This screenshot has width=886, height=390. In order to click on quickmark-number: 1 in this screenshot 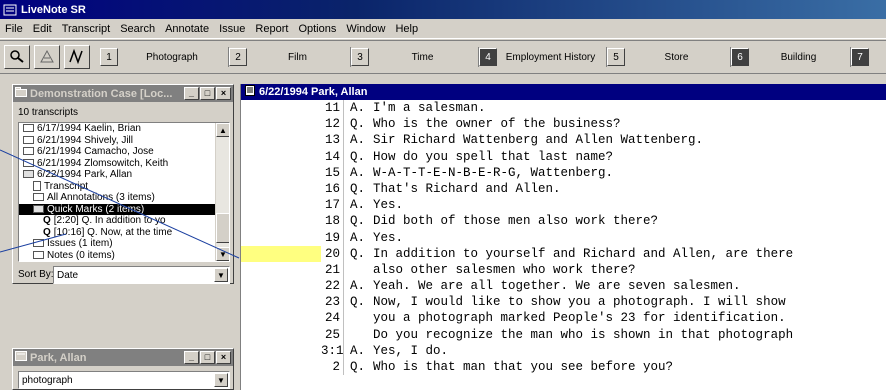, I will do `click(109, 57)`.